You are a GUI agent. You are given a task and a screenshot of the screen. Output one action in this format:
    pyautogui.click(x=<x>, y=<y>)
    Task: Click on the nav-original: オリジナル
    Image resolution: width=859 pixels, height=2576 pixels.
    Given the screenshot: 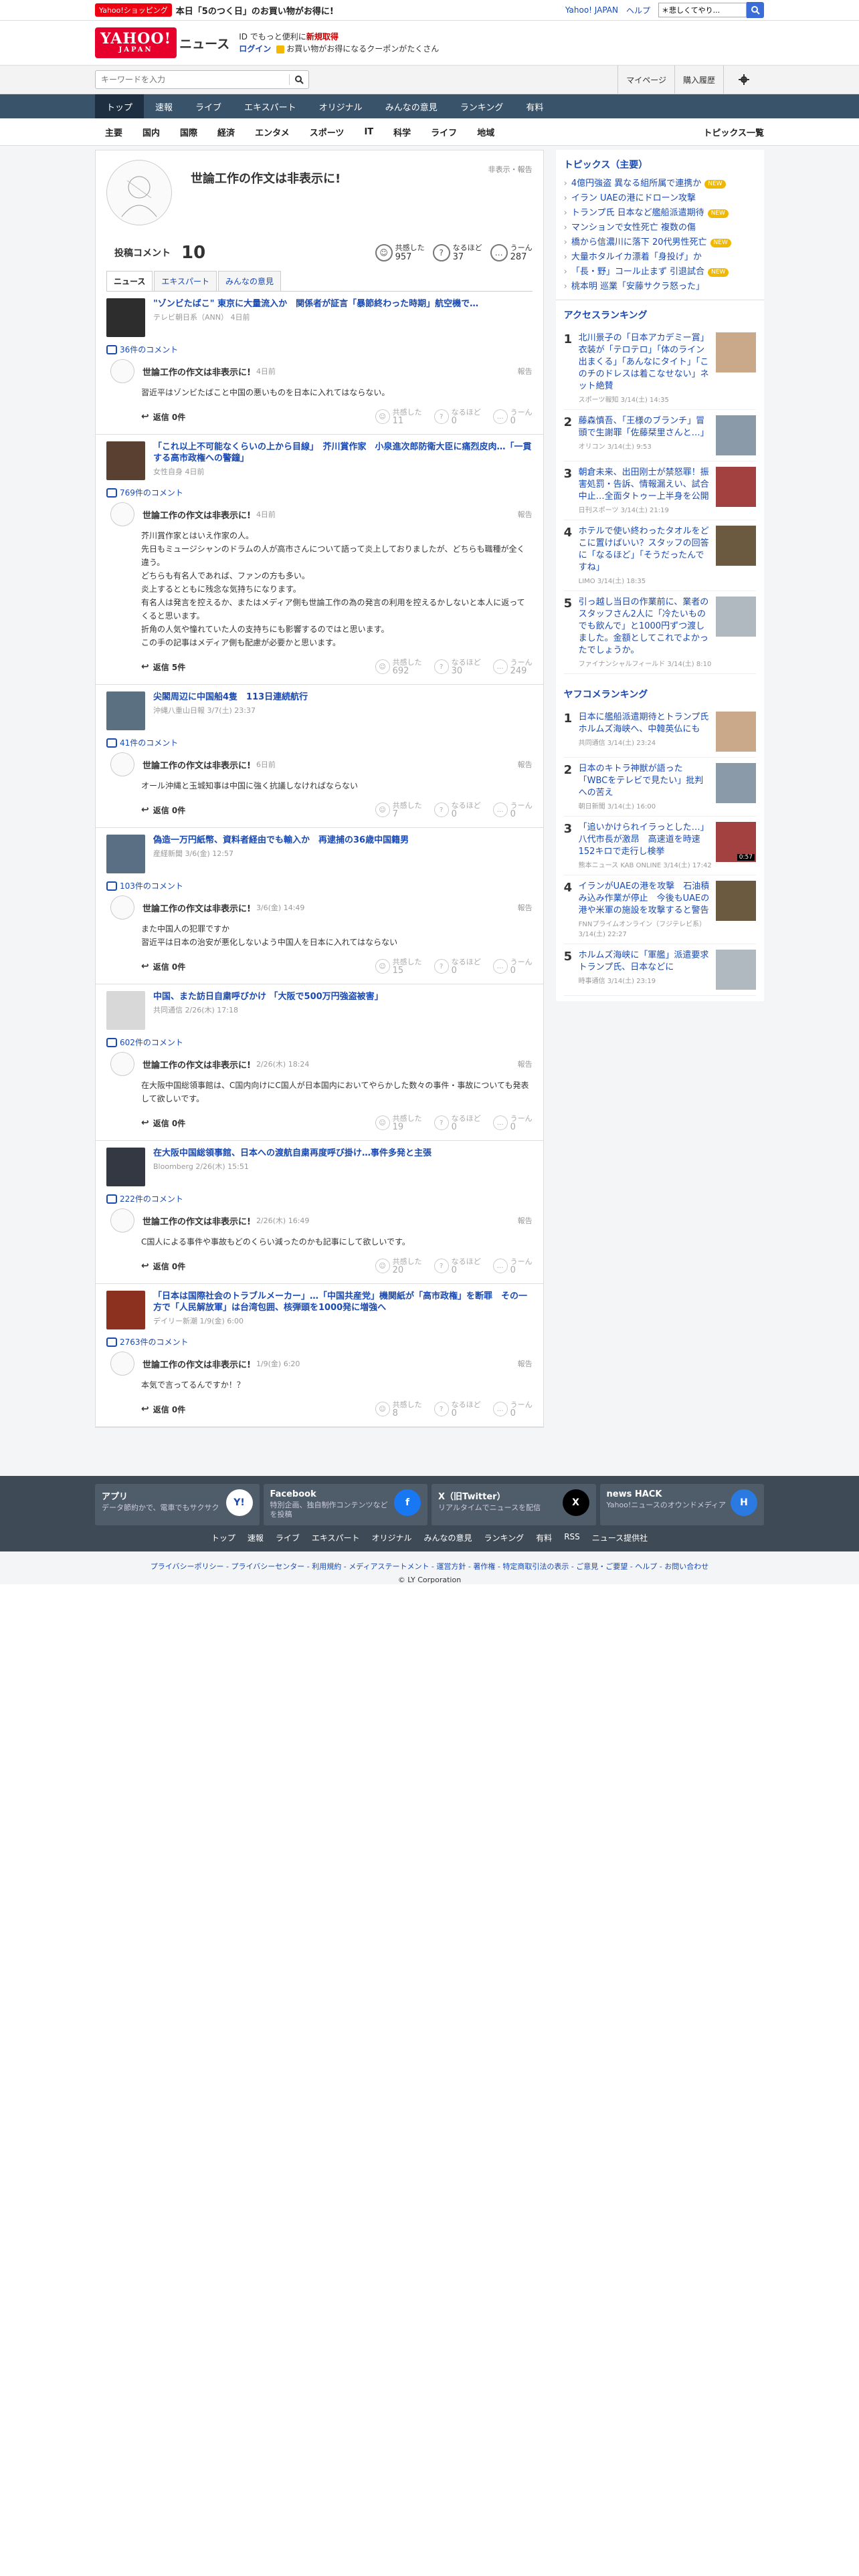 What is the action you would take?
    pyautogui.click(x=341, y=106)
    